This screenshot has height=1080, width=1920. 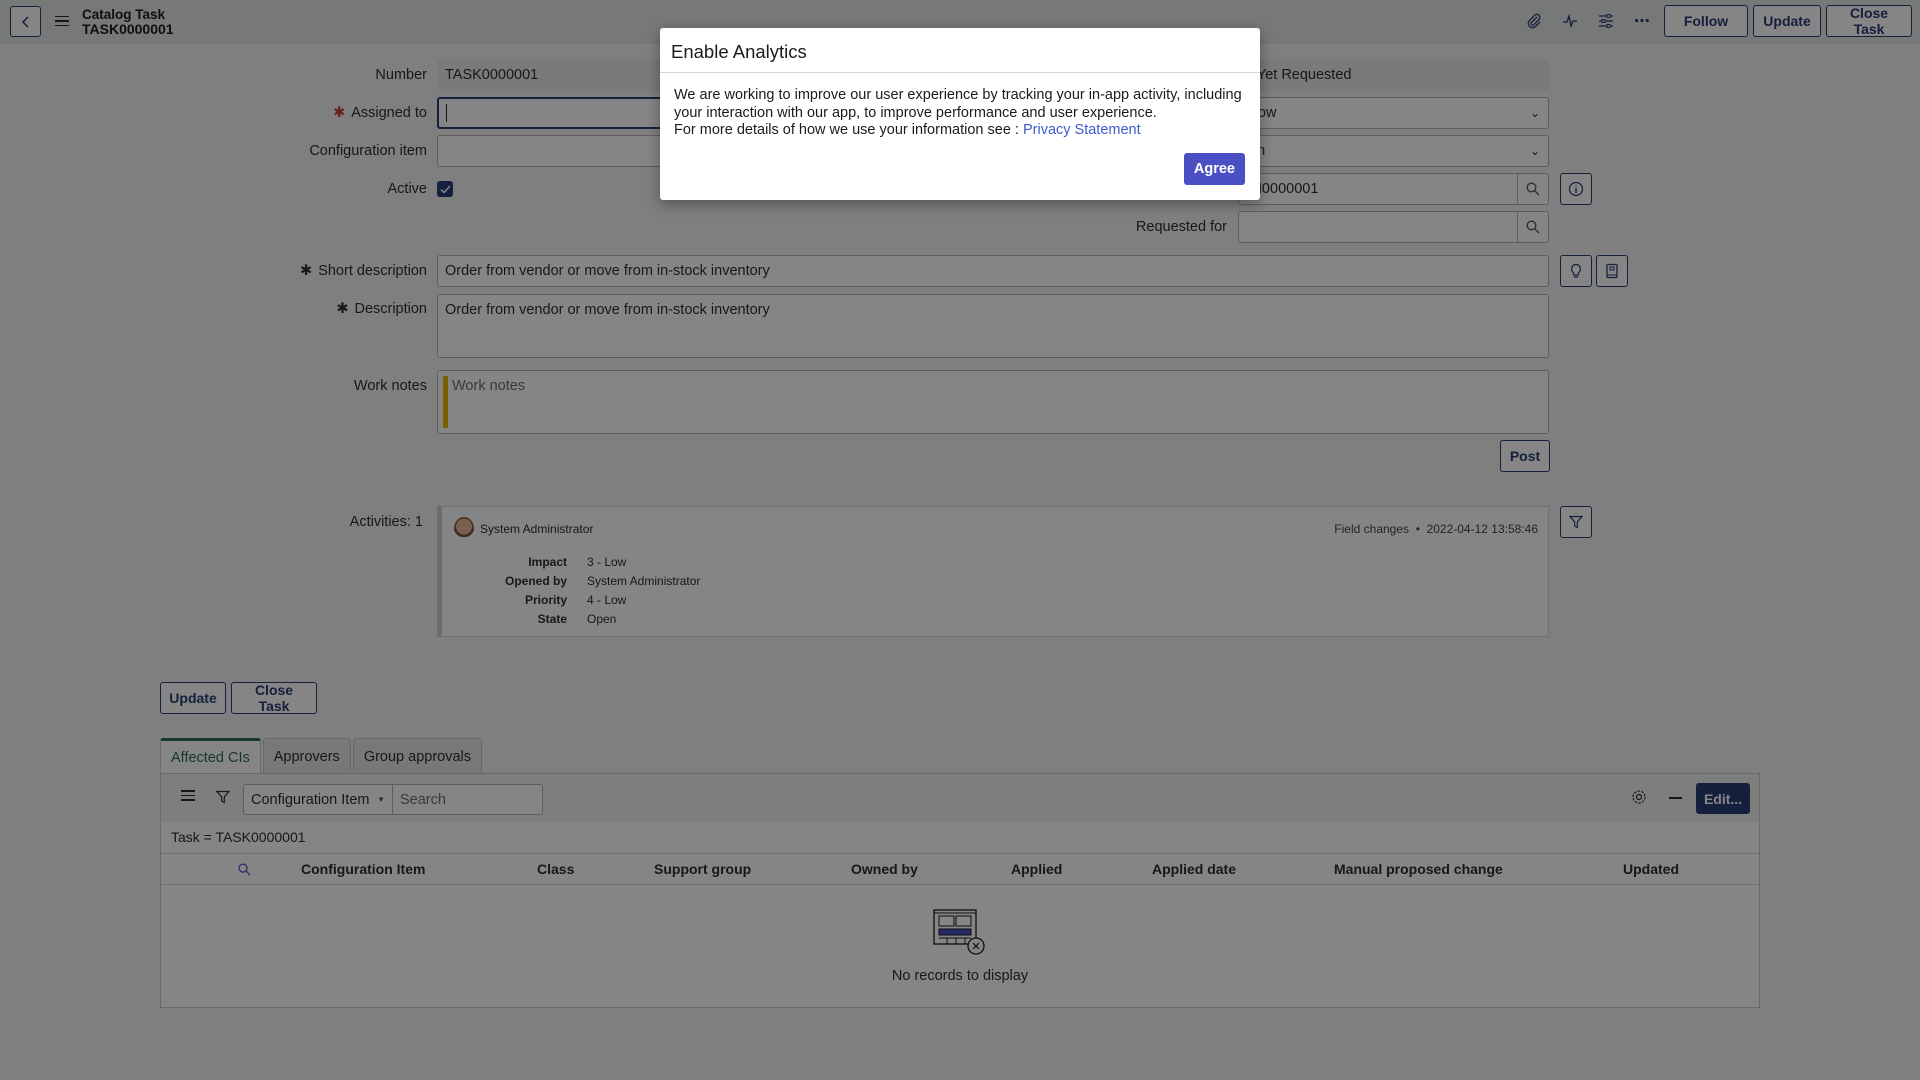 I want to click on agree-button: Agree, so click(x=1214, y=169).